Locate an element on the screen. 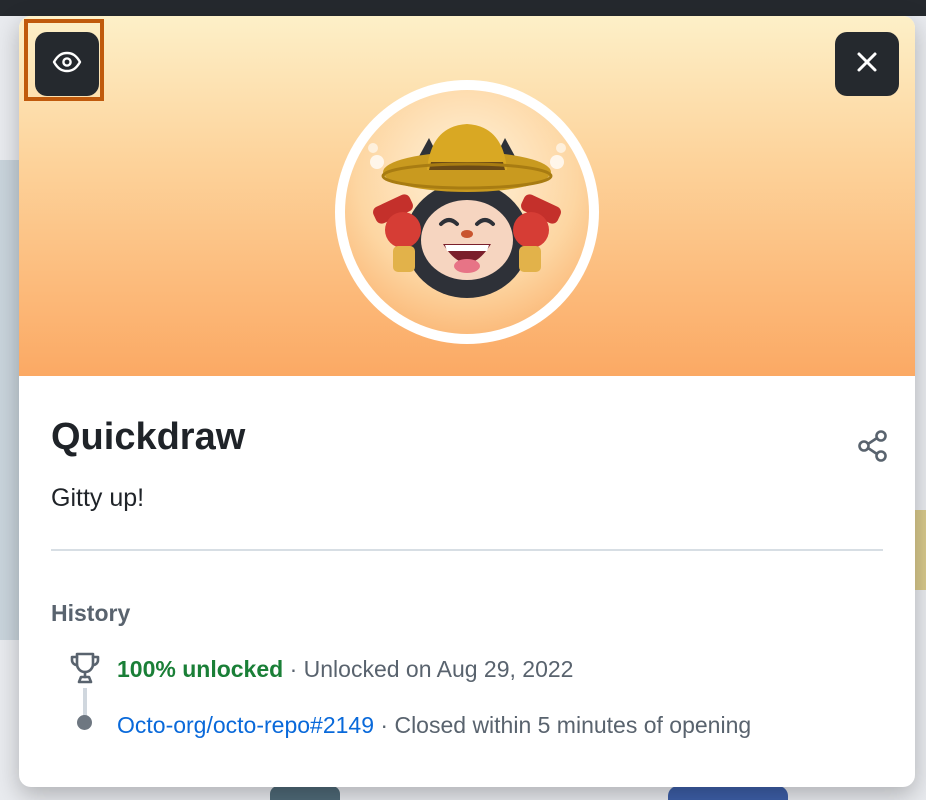 This screenshot has height=800, width=926. trophy-icon is located at coordinates (85, 668).